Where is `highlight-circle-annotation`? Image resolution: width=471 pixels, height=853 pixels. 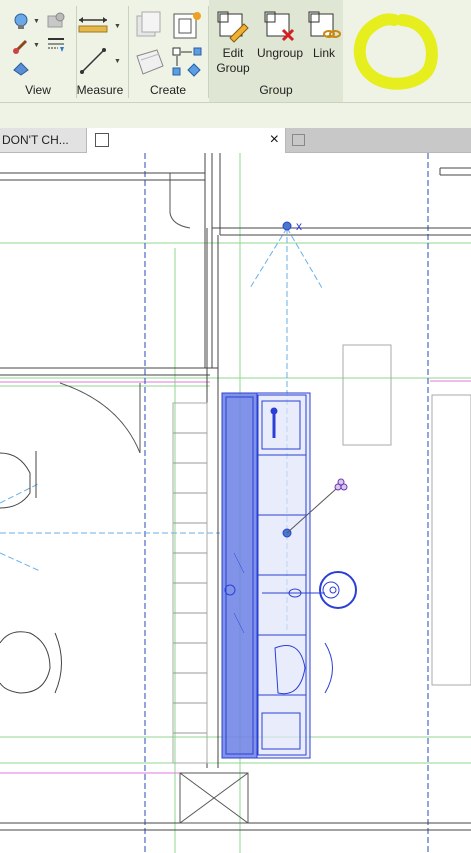
highlight-circle-annotation is located at coordinates (395, 51).